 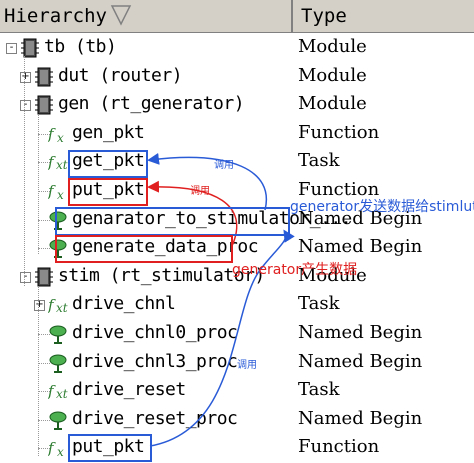 I want to click on highlight-generator-to-stimulator, so click(x=172, y=221).